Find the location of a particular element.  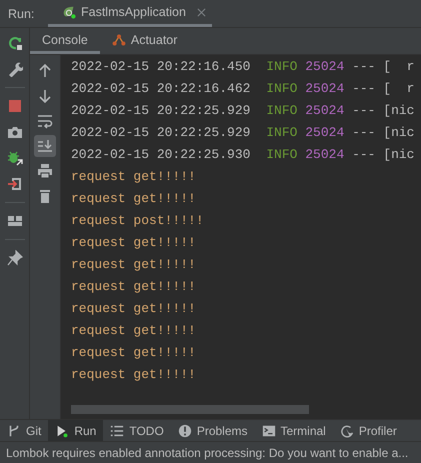

branch-icon is located at coordinates (14, 431).